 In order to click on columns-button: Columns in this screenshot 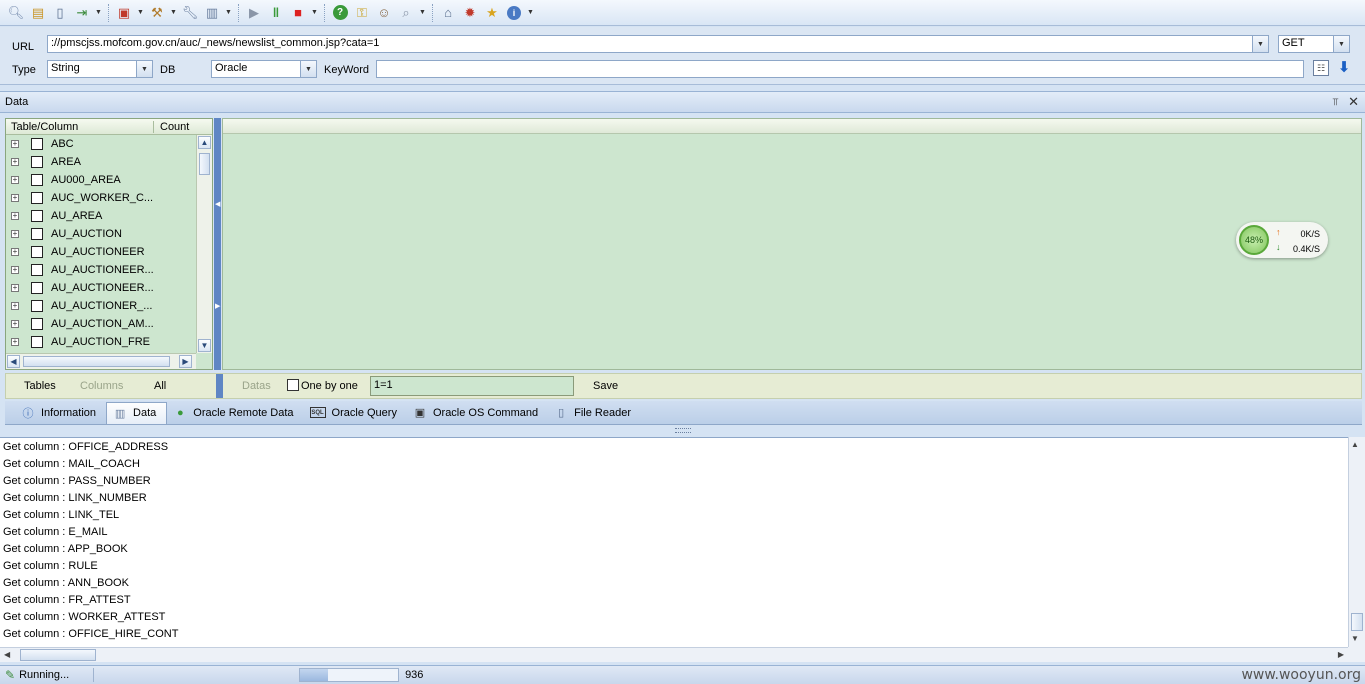, I will do `click(101, 386)`.